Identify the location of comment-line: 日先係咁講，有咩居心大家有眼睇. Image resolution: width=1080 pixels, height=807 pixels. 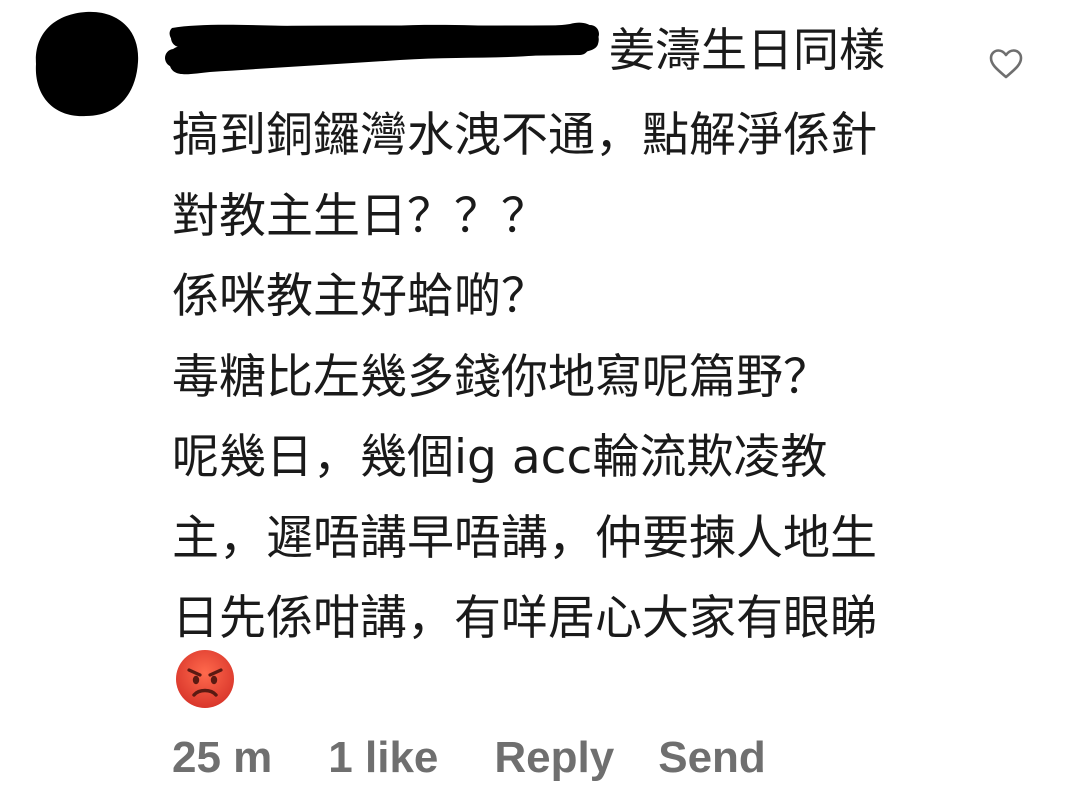
(524, 618).